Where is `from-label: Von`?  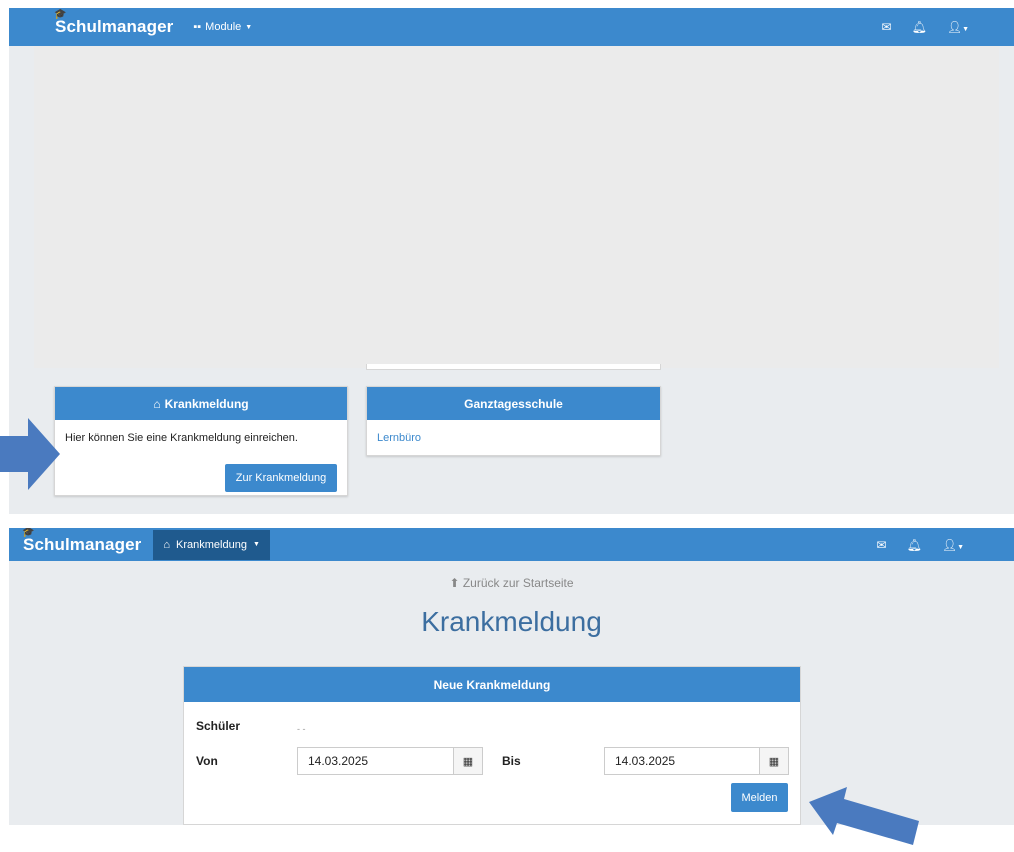
from-label: Von is located at coordinates (207, 761).